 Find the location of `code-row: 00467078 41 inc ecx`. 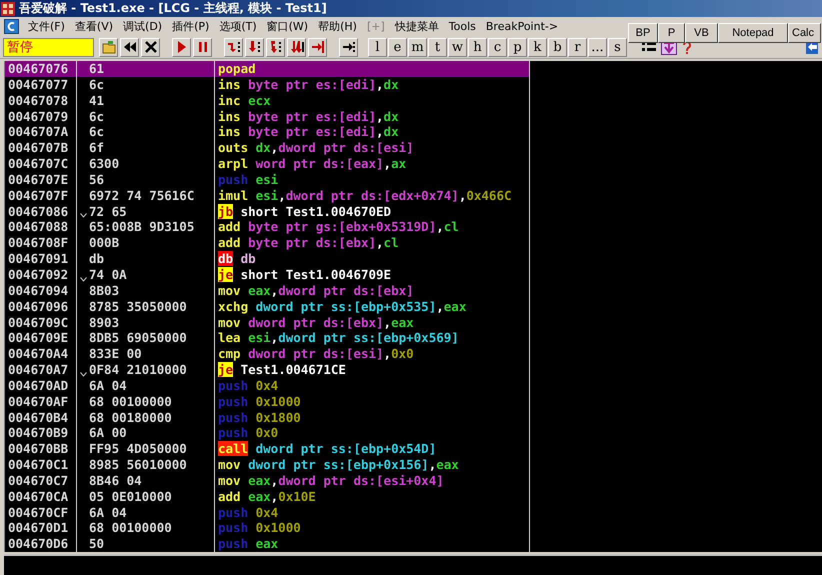

code-row: 00467078 41 inc ecx is located at coordinates (267, 100).